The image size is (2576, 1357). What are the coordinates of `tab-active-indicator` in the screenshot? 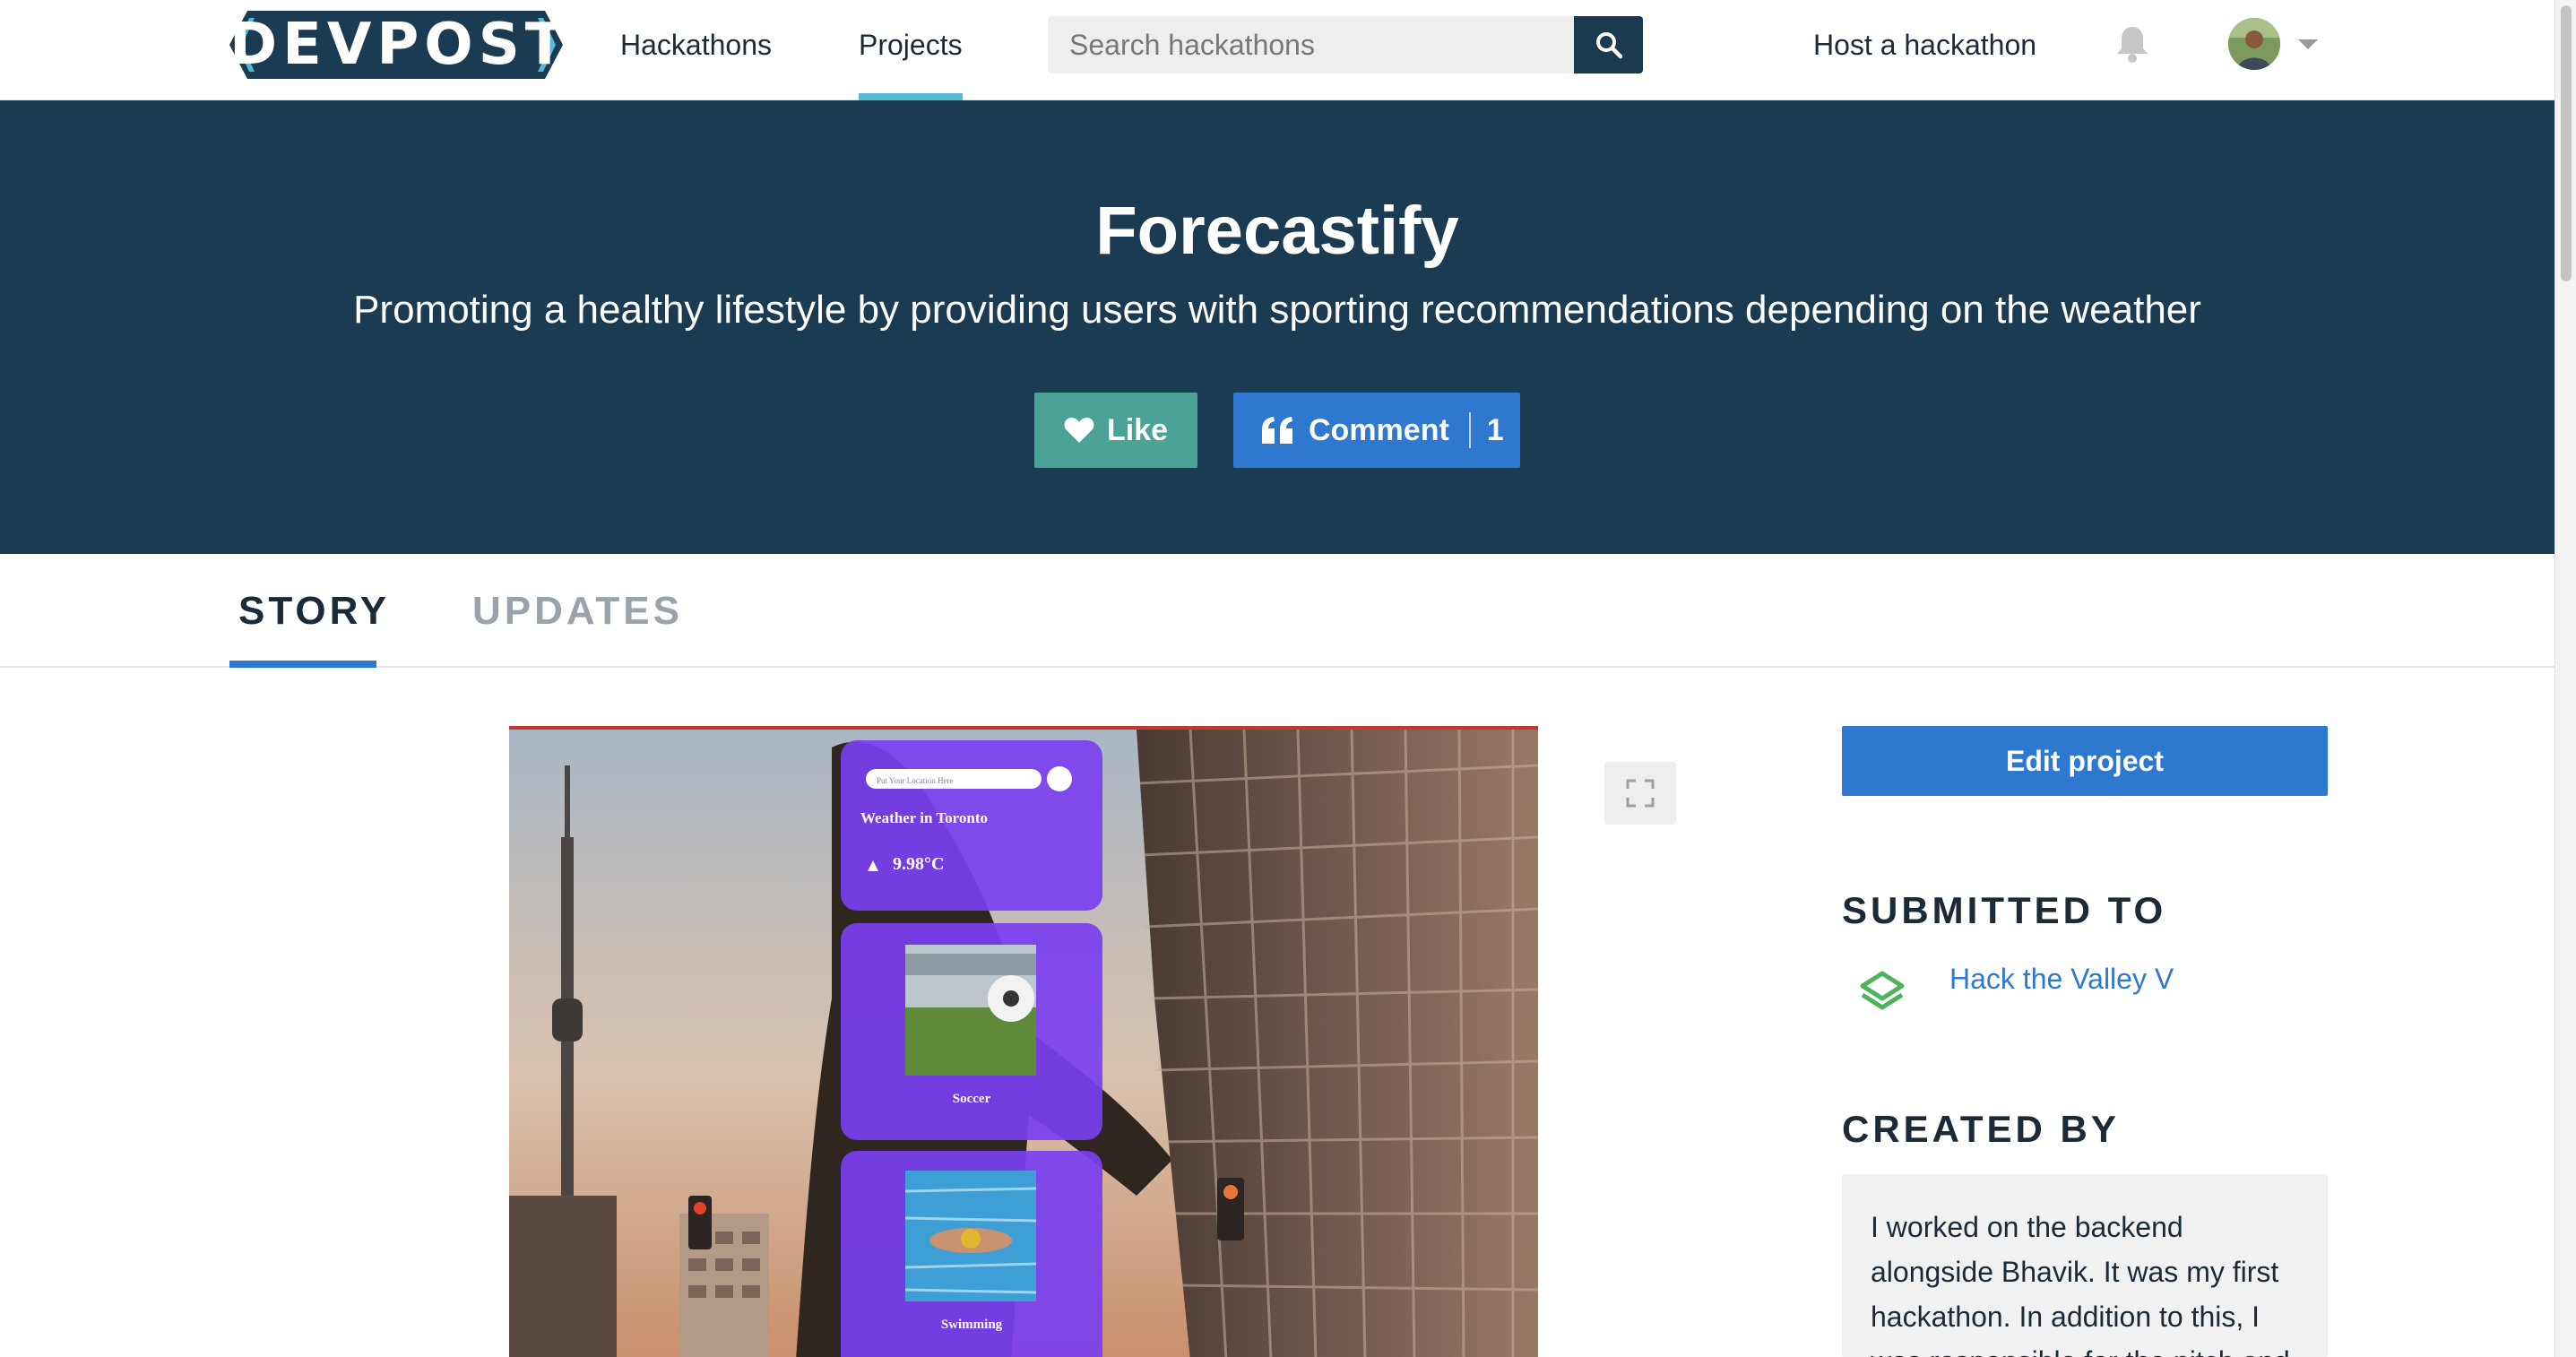 It's located at (302, 664).